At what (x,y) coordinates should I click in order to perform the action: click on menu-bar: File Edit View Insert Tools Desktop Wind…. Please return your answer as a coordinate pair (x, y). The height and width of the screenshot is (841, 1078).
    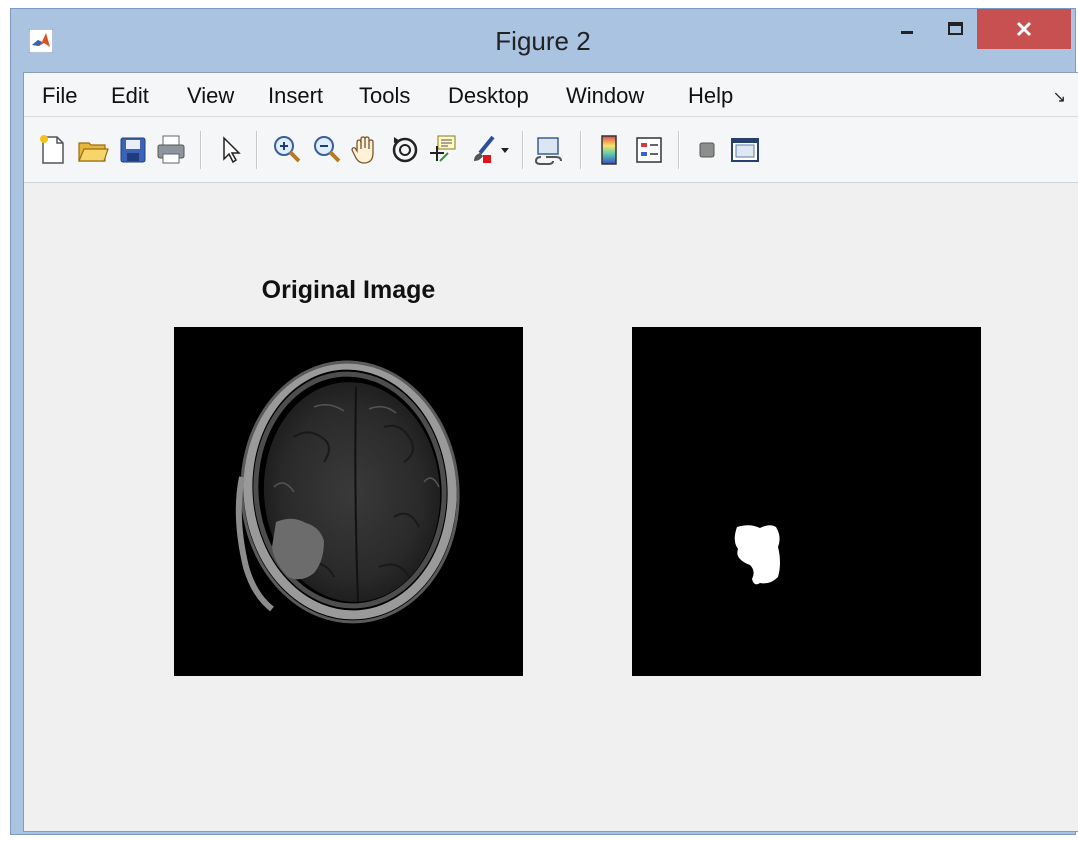
    Looking at the image, I should click on (551, 95).